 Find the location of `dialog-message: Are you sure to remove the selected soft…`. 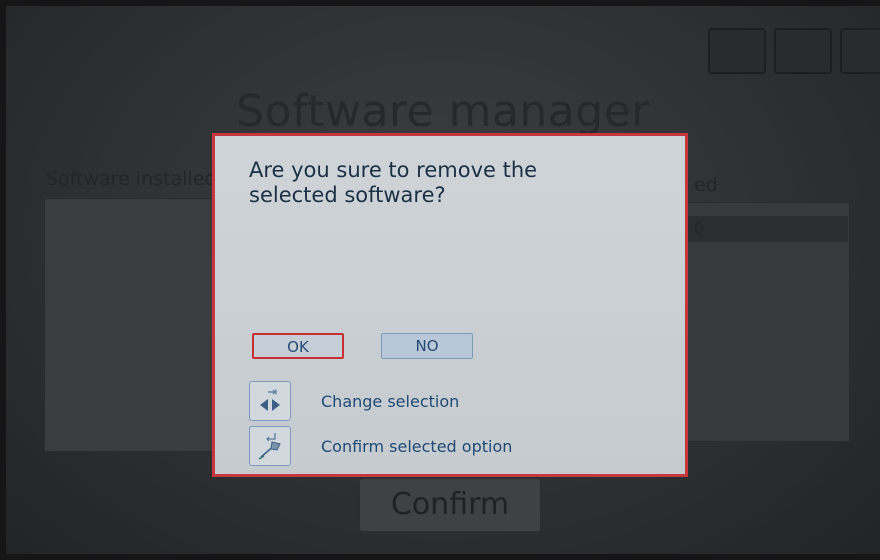

dialog-message: Are you sure to remove the selected soft… is located at coordinates (393, 182).